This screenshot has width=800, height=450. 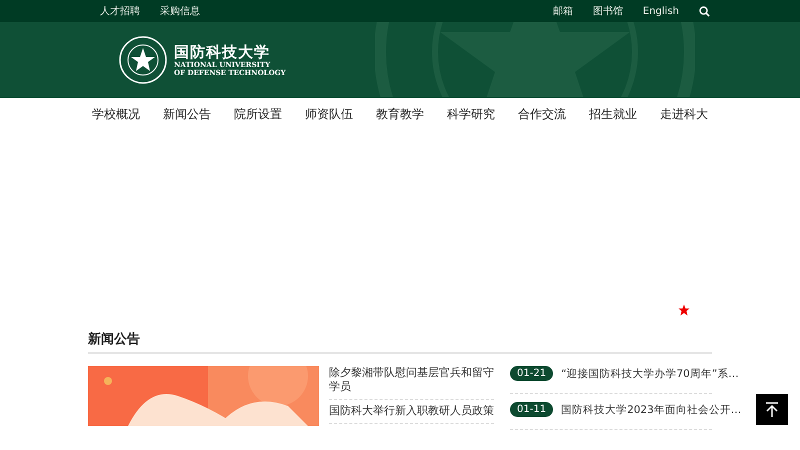 I want to click on nav-link: 科学研究, so click(x=471, y=114).